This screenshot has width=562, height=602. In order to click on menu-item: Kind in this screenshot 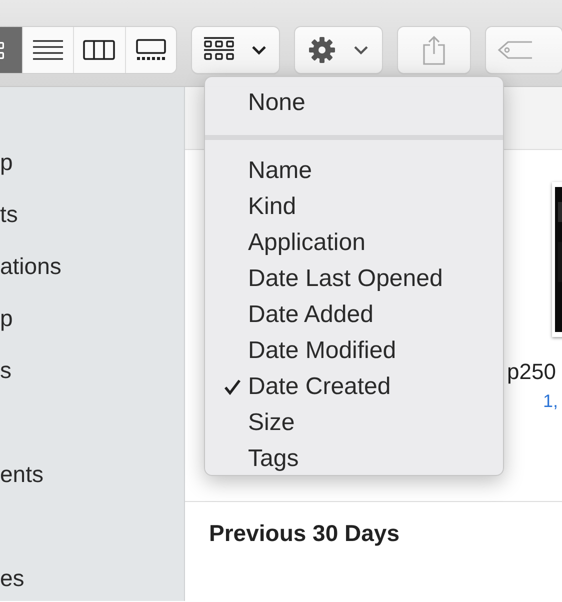, I will do `click(354, 207)`.